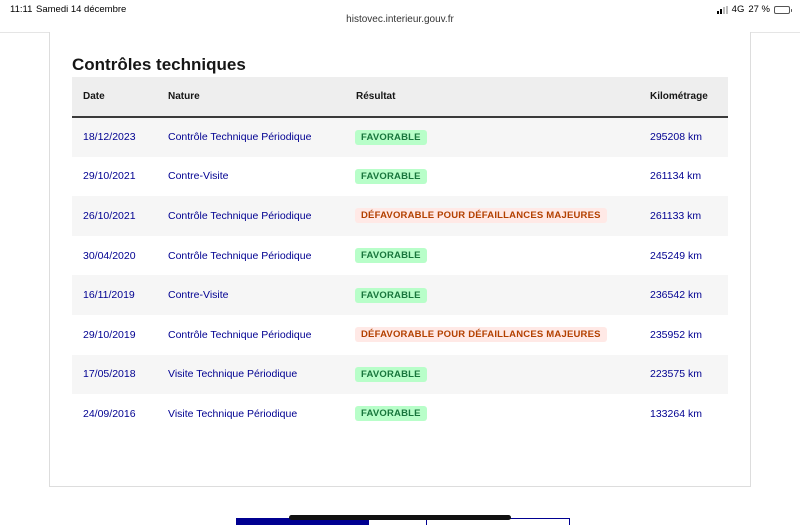 The height and width of the screenshot is (525, 800). I want to click on cell-date: 29/10/2019, so click(109, 334).